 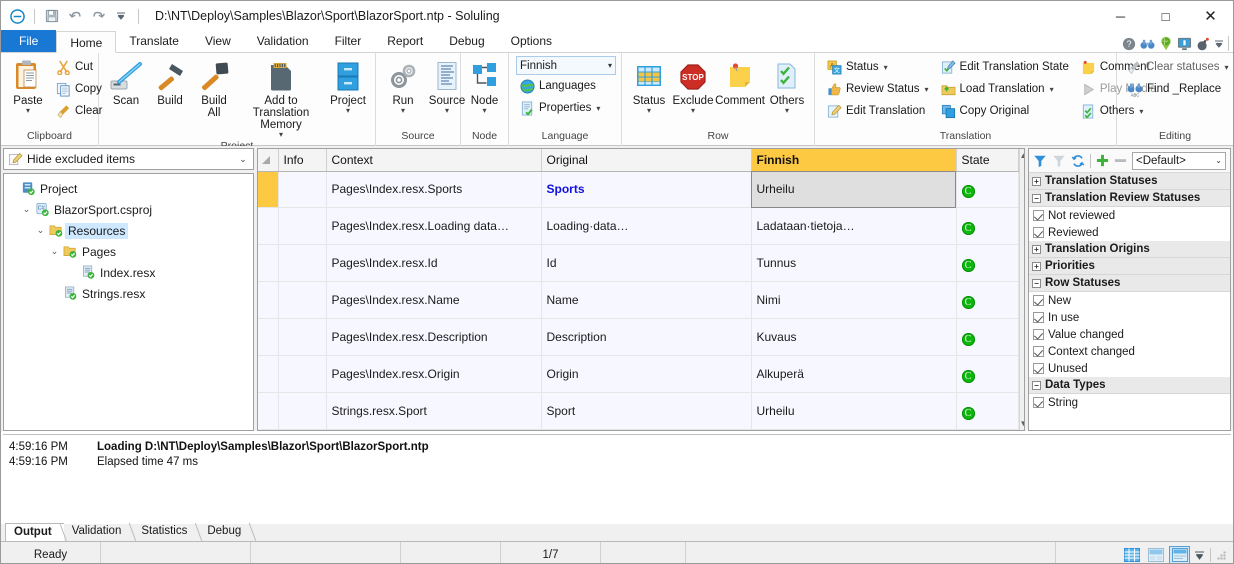 What do you see at coordinates (1036, 198) in the screenshot?
I see `collapse-icon: −` at bounding box center [1036, 198].